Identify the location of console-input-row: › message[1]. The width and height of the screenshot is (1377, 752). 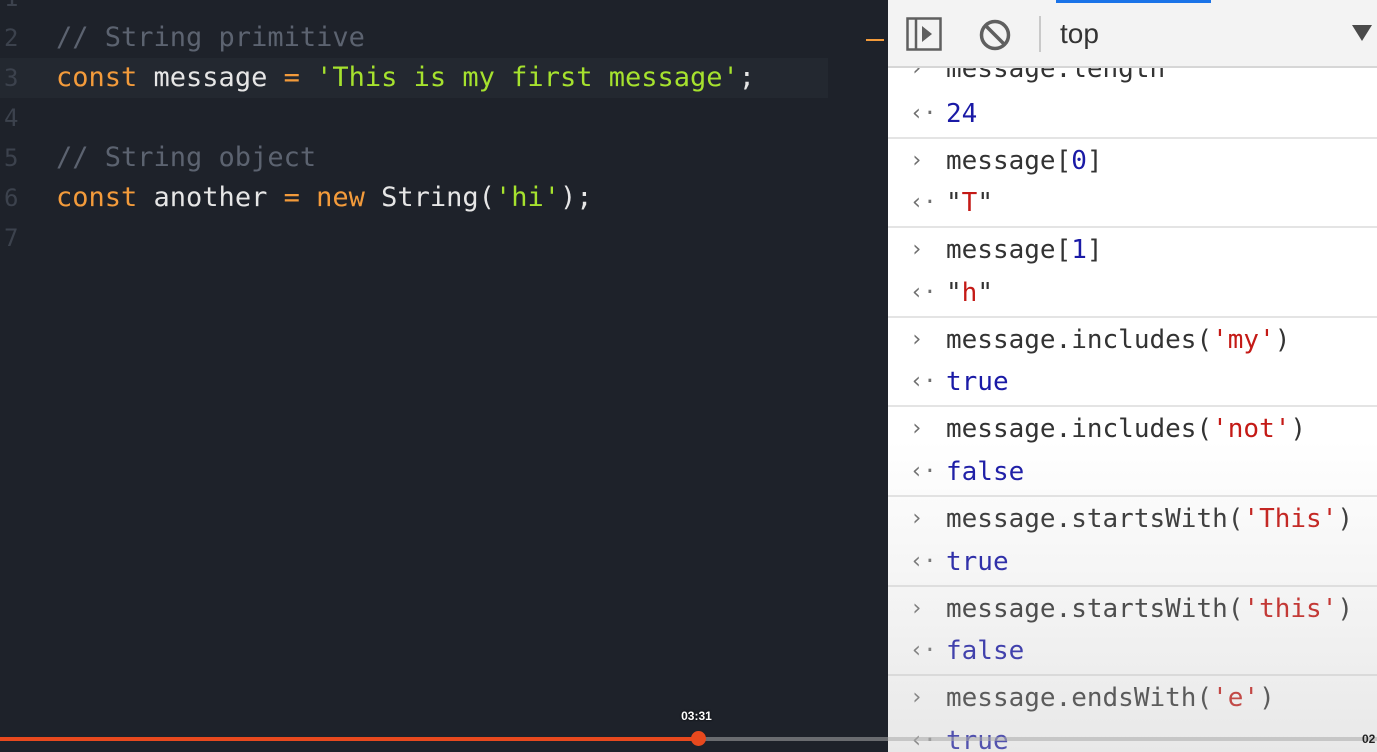
(1132, 249).